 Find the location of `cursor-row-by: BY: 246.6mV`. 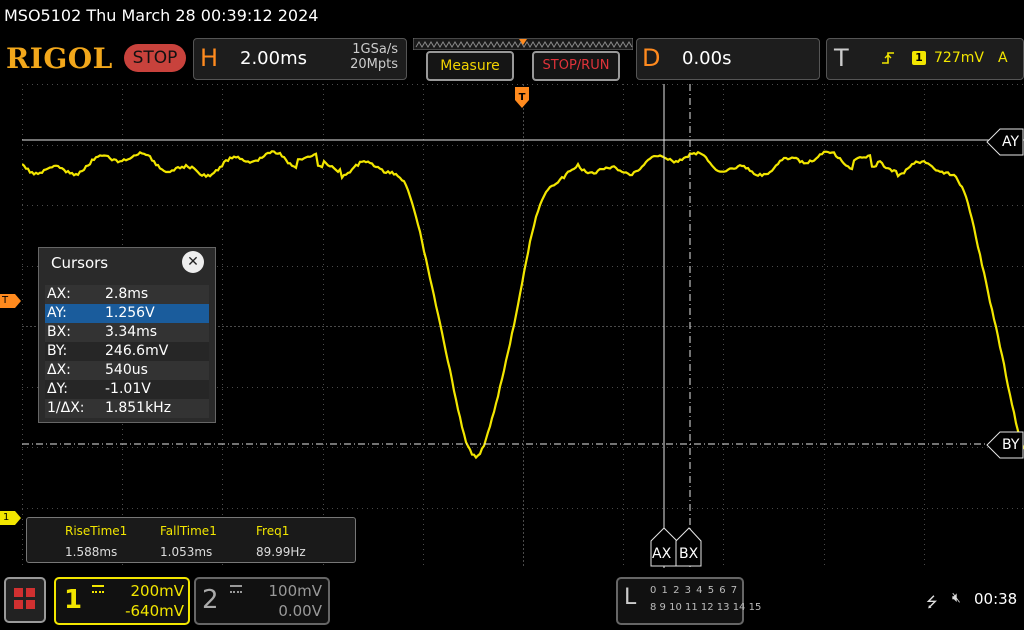

cursor-row-by: BY: 246.6mV is located at coordinates (127, 351).